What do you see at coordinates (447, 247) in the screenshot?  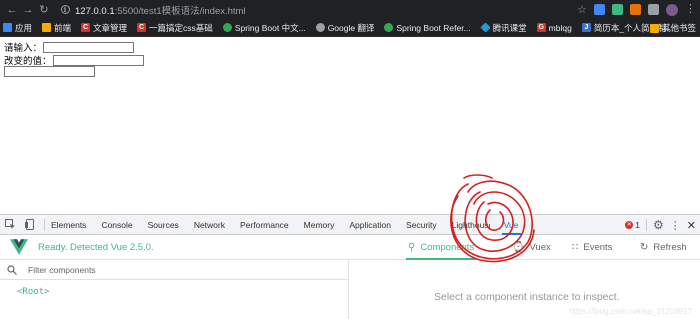 I see `tab-label: Components` at bounding box center [447, 247].